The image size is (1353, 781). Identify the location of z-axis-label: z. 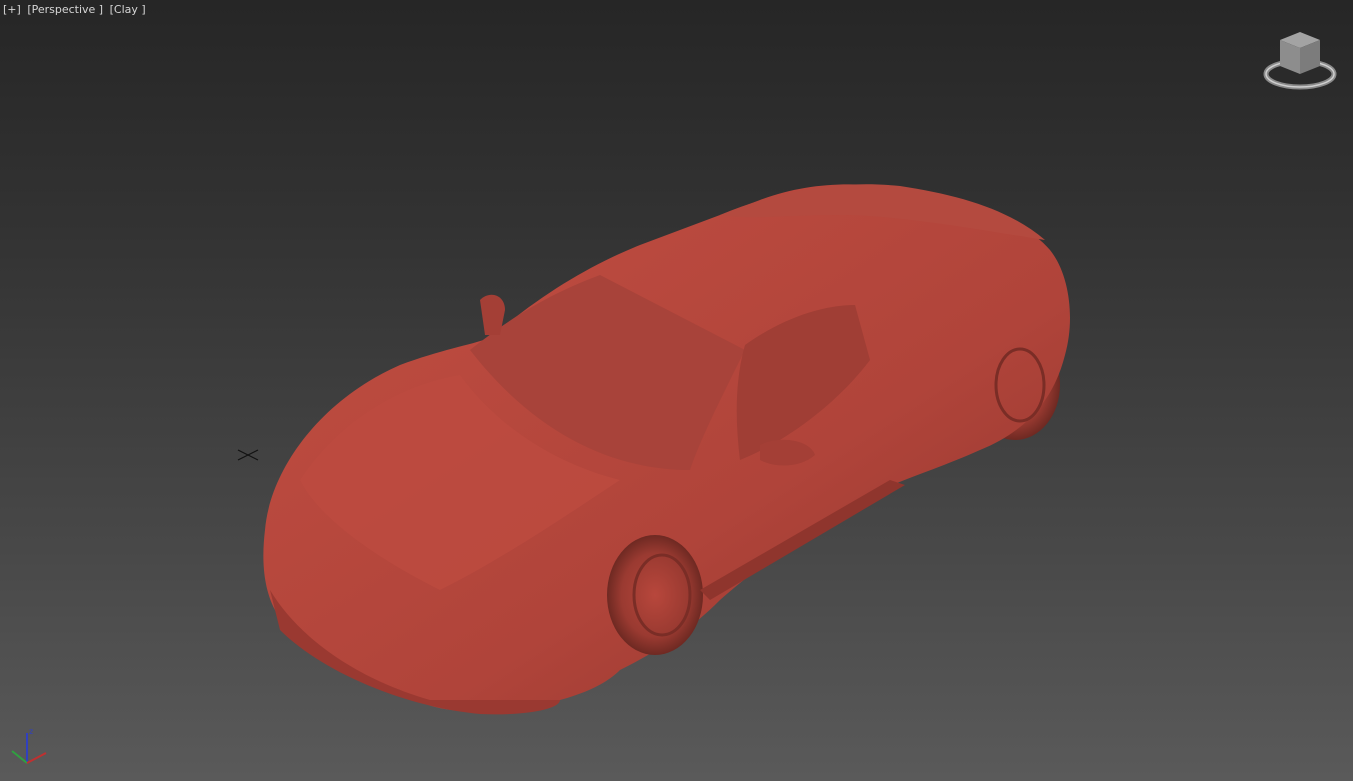
(31, 731).